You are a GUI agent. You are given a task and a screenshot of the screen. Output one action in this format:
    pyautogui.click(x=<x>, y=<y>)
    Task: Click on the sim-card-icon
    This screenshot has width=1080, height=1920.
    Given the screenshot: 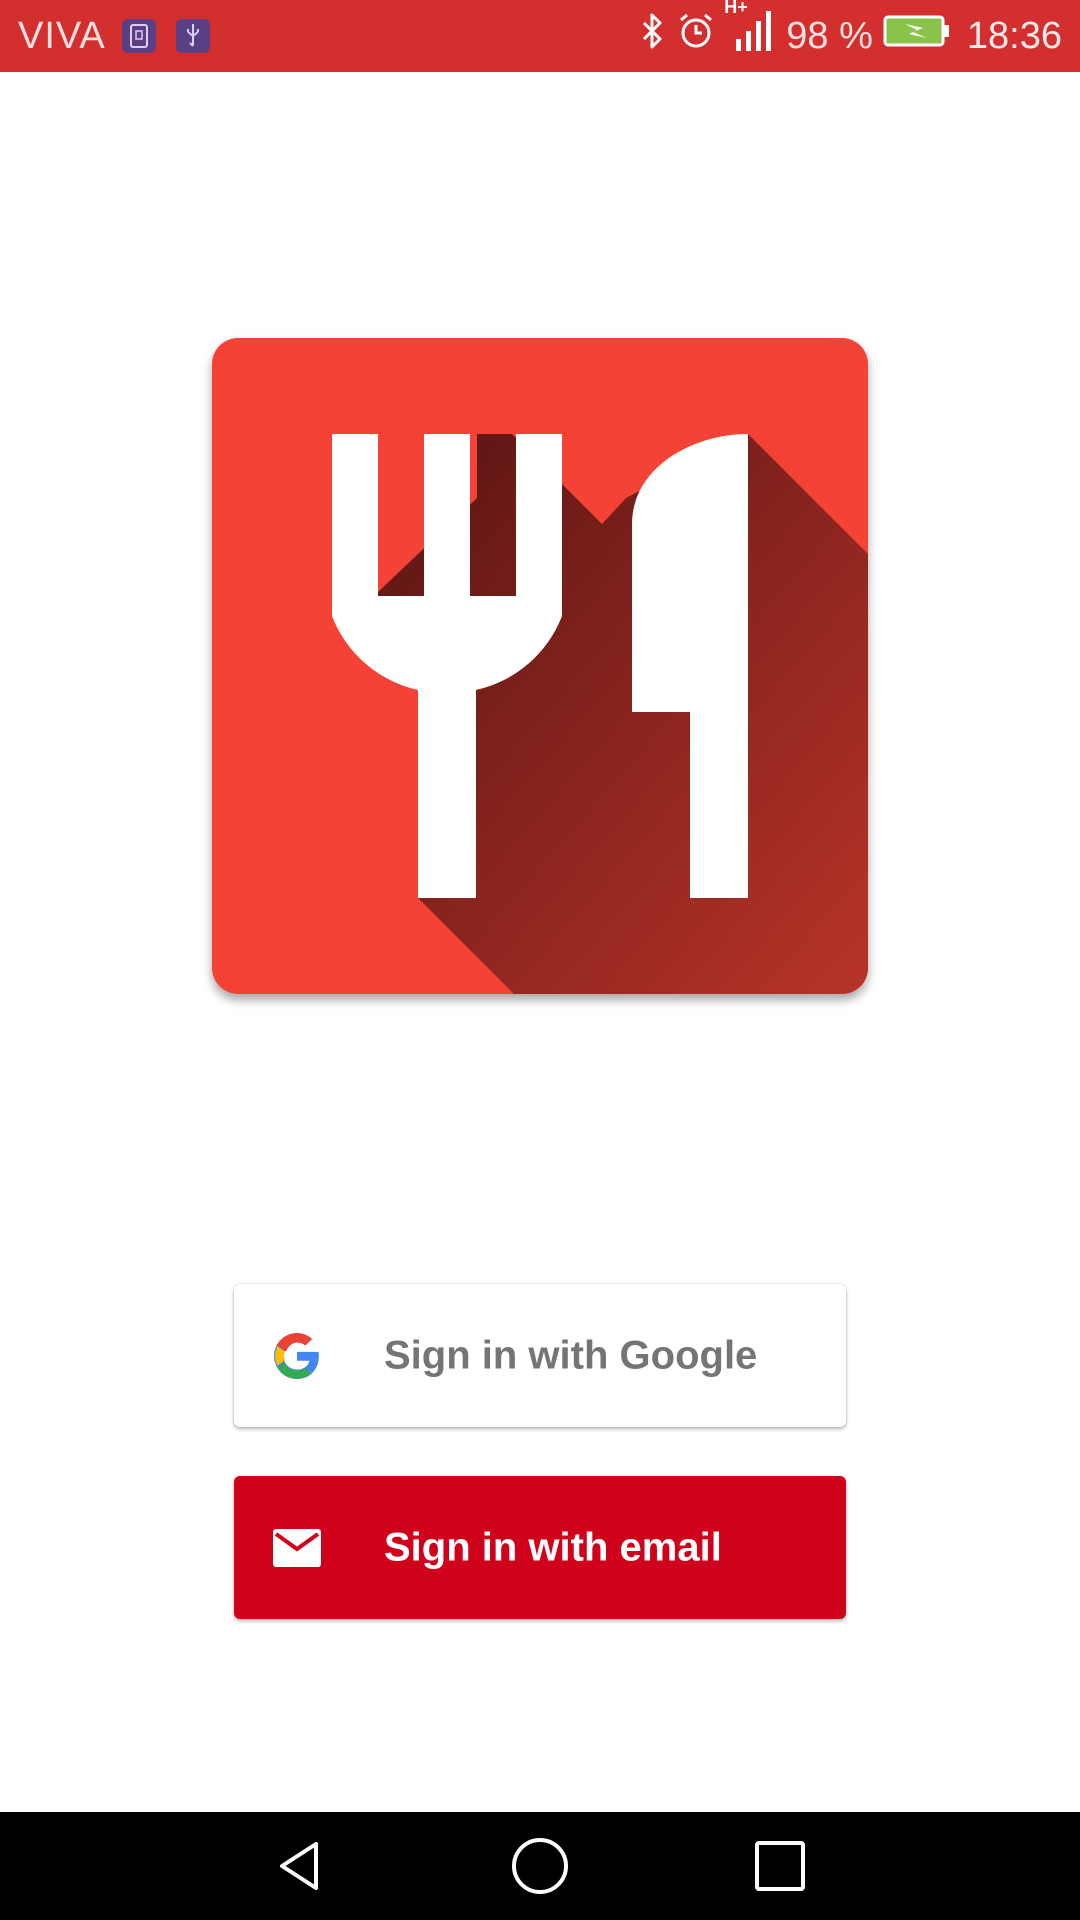 What is the action you would take?
    pyautogui.click(x=138, y=36)
    